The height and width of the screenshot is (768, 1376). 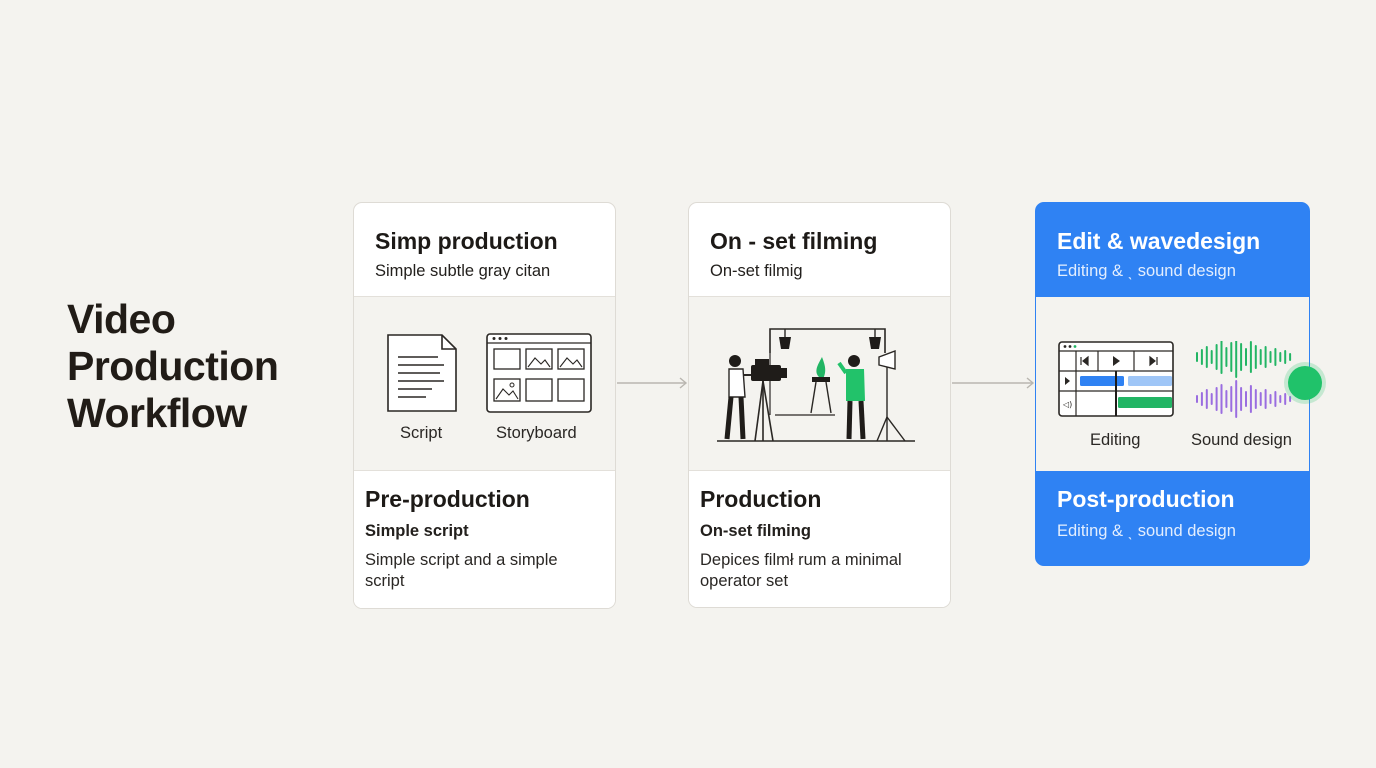 I want to click on stage-description: Simple script and a simple script, so click(x=461, y=570).